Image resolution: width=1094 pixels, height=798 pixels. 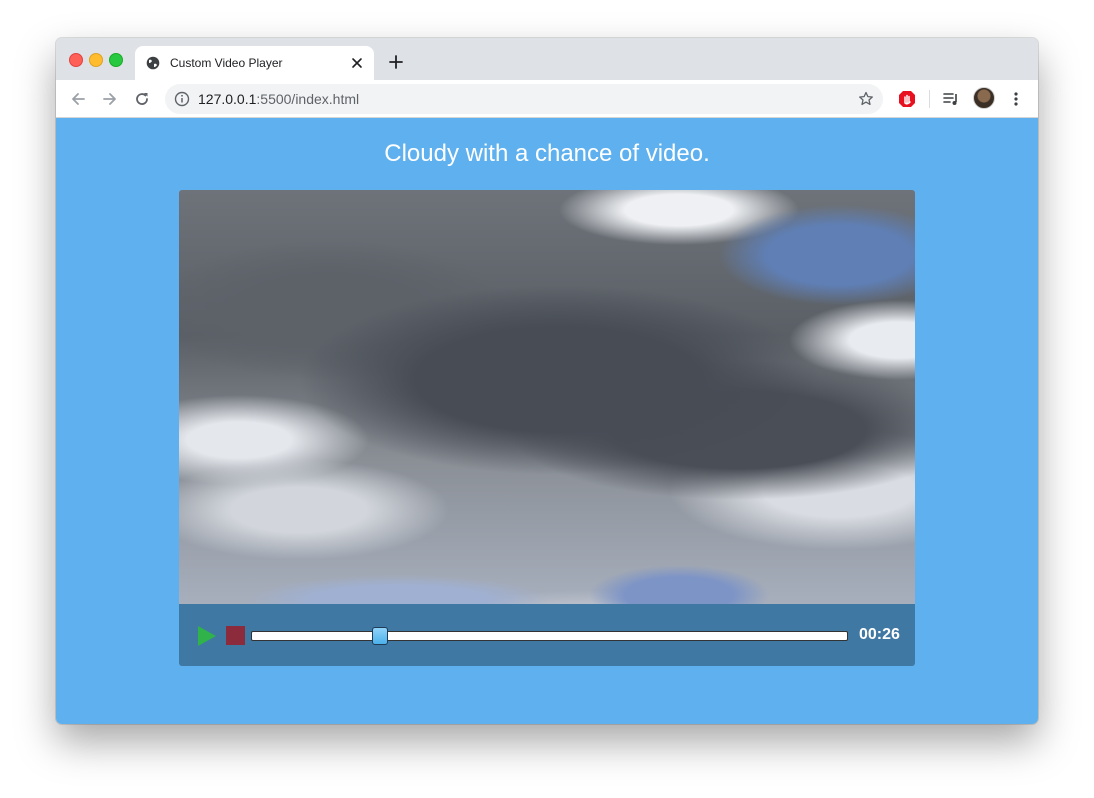 I want to click on close-window-button, so click(x=76, y=60).